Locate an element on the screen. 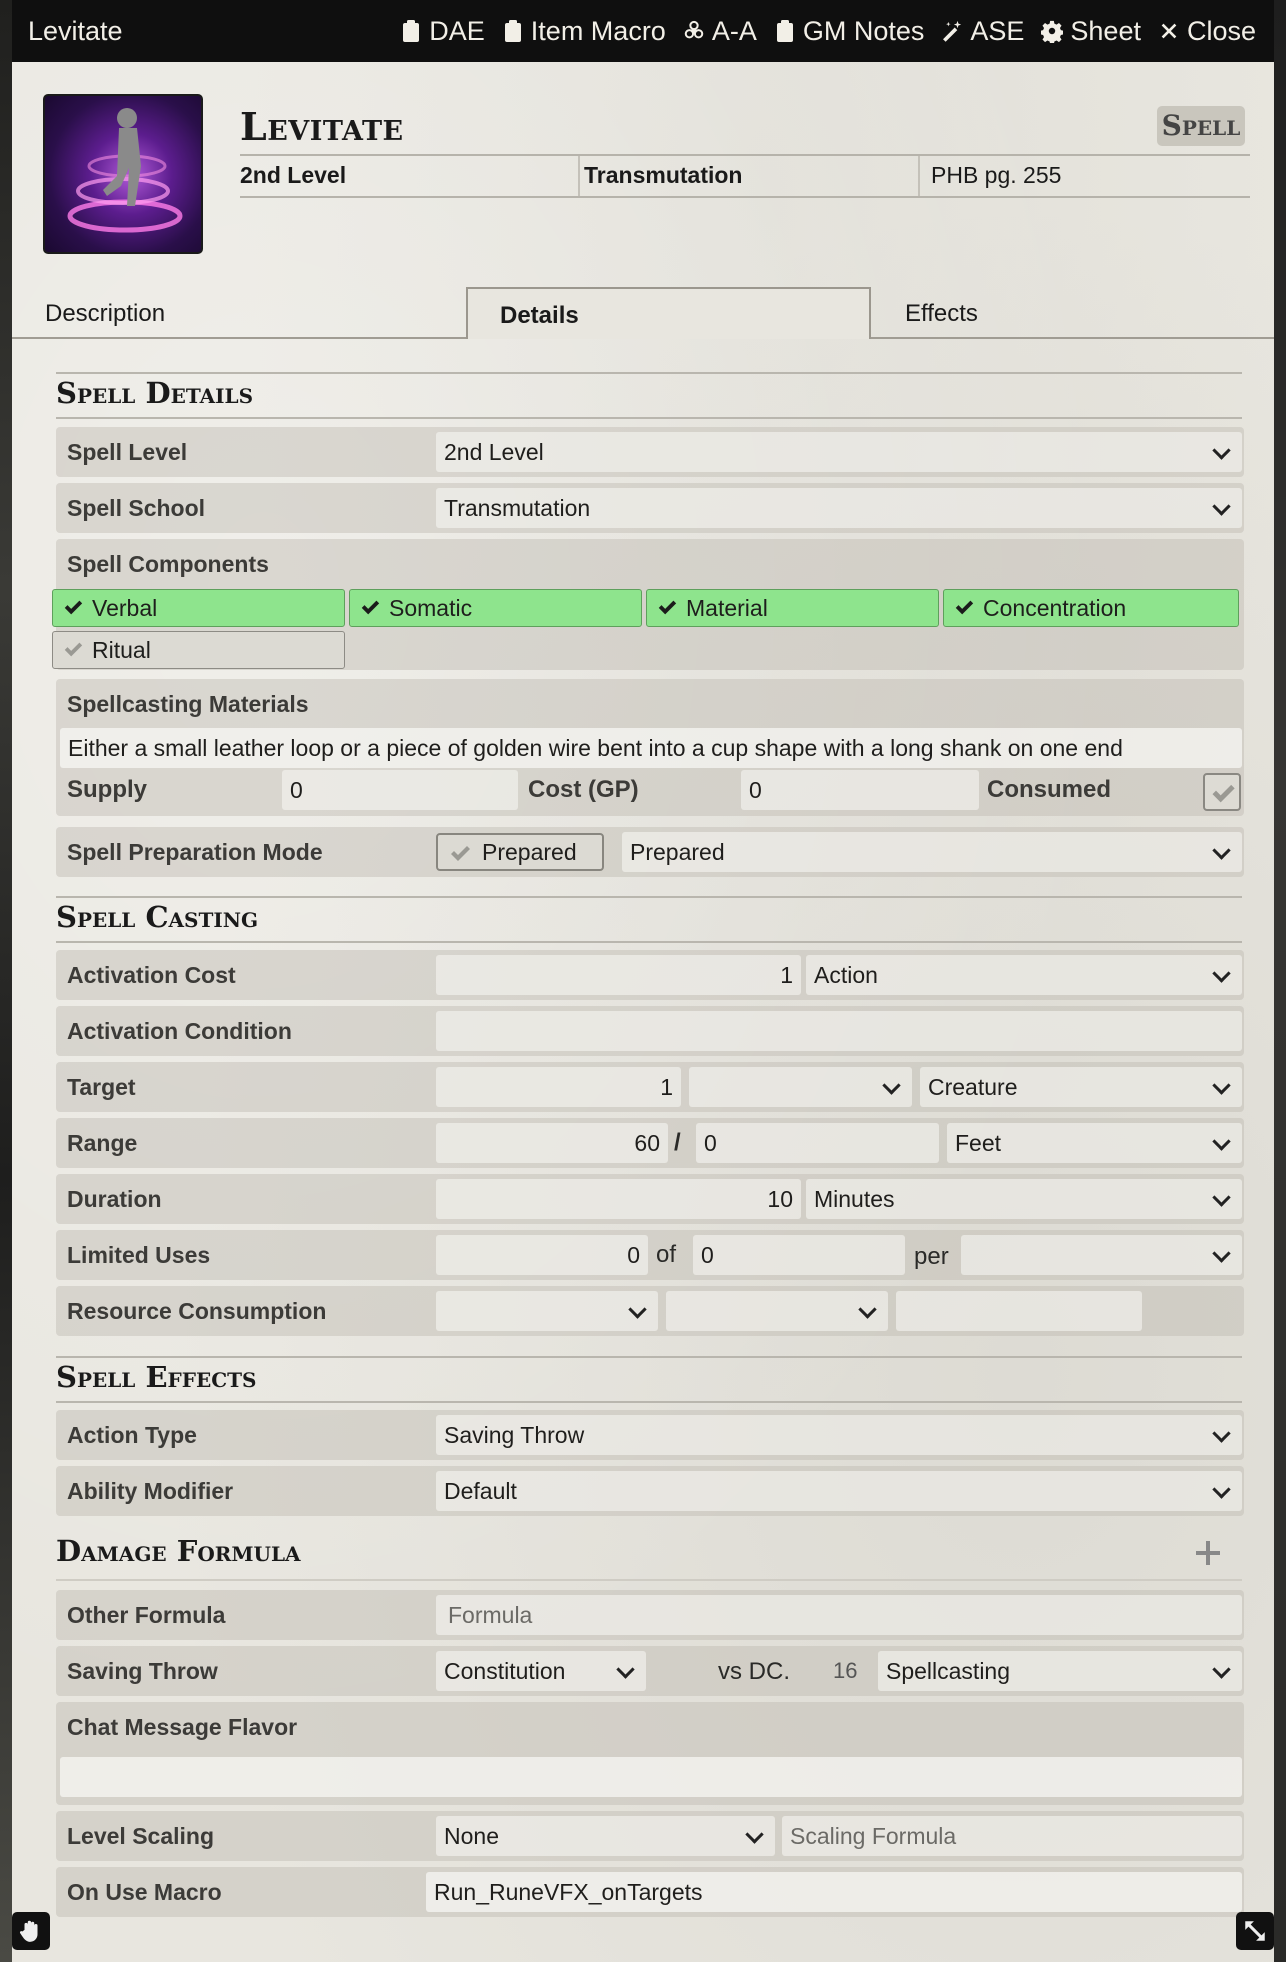  limited-uses-label: Limited Uses is located at coordinates (139, 1255).